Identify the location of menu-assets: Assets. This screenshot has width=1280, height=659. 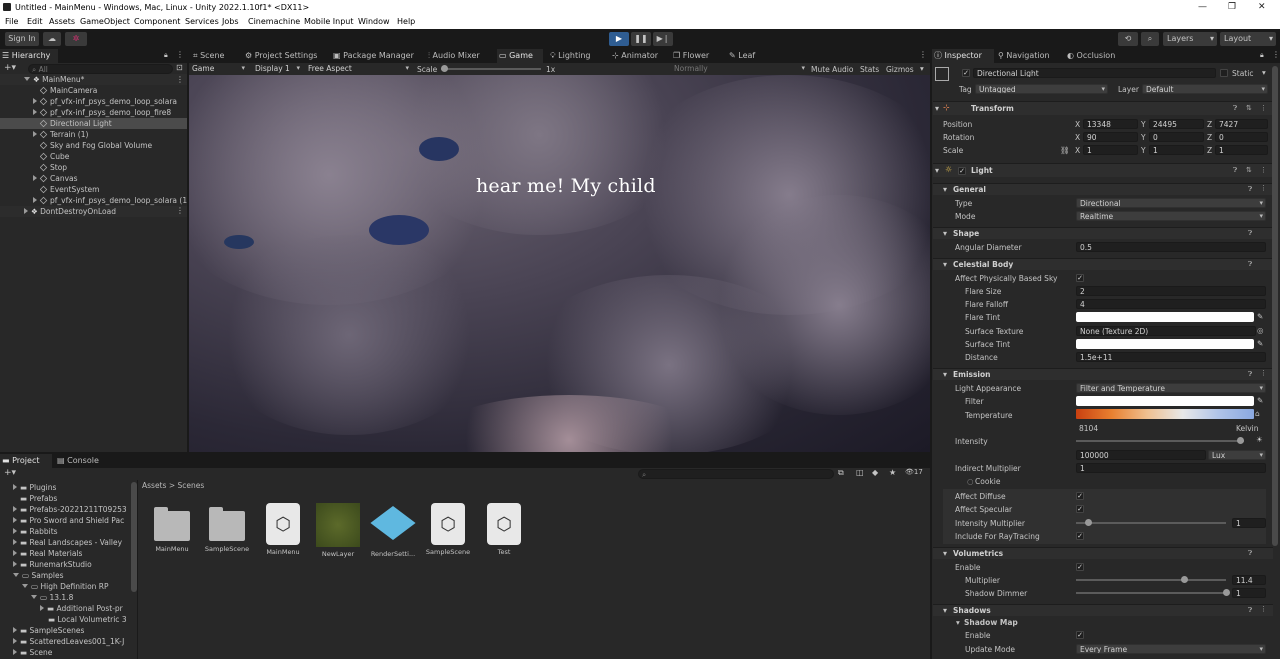
(62, 21).